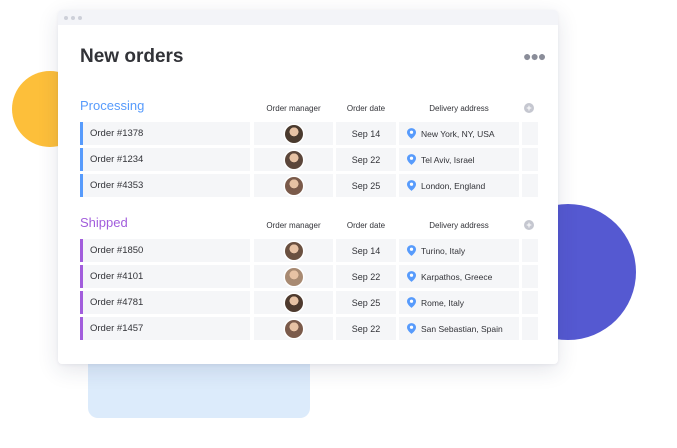 This screenshot has height=448, width=677. I want to click on table-row: Order #1850 Sep 14 Turino, Italy, so click(309, 250).